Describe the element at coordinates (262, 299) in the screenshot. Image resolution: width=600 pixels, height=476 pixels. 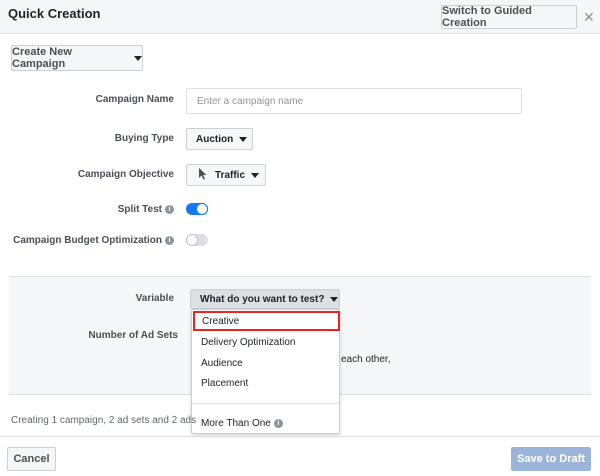
I see `variable-placeholder: What do you want to test?` at that location.